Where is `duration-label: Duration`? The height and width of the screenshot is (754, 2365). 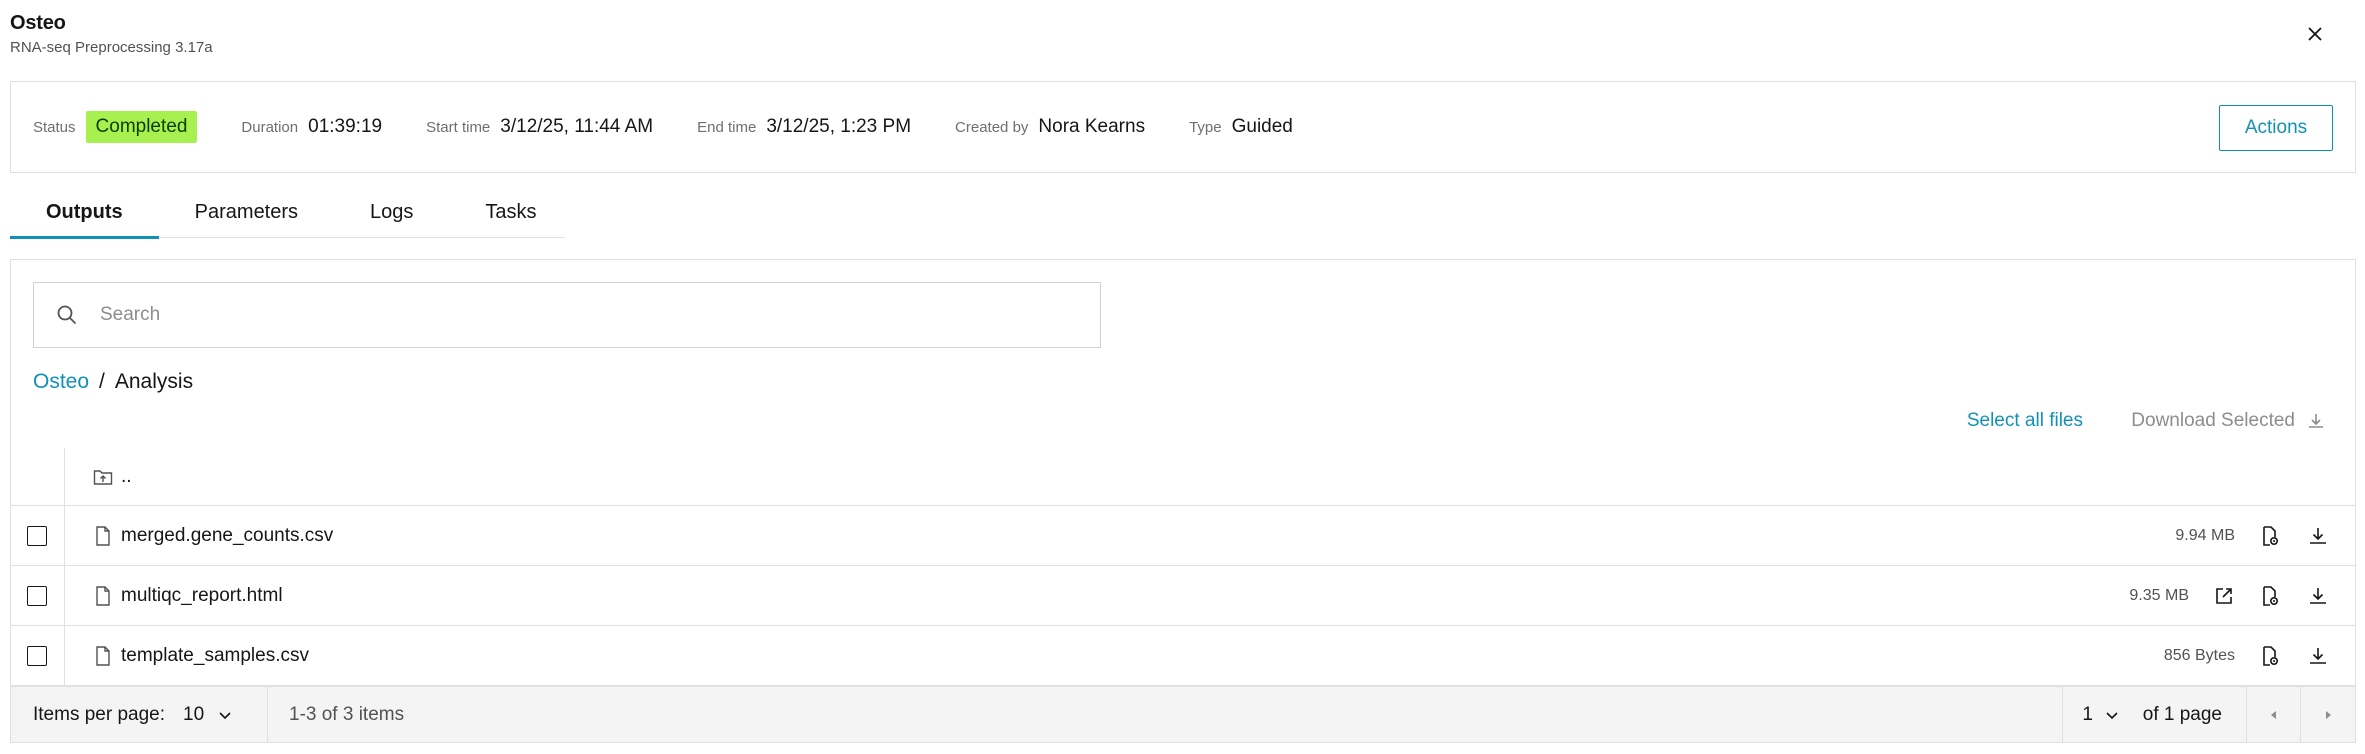 duration-label: Duration is located at coordinates (270, 127).